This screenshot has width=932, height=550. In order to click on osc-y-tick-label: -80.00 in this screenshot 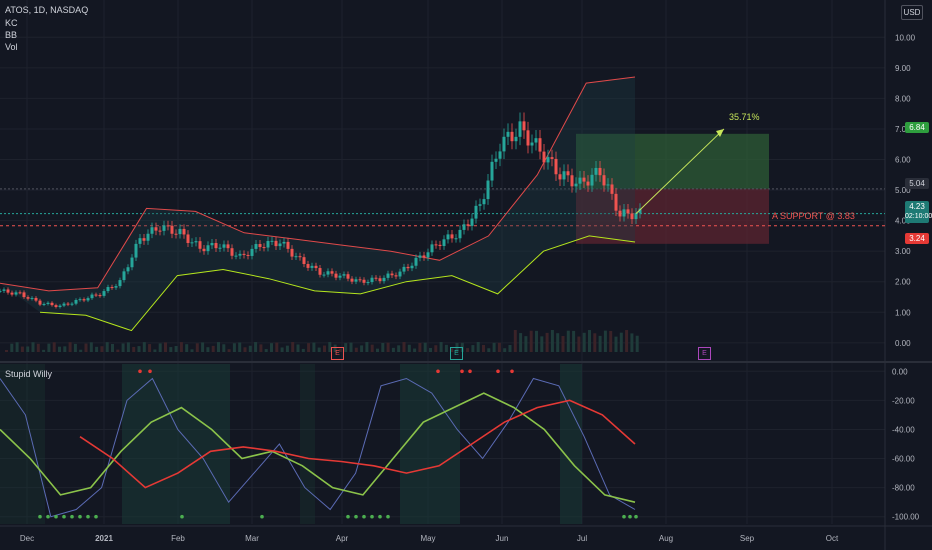, I will do `click(903, 488)`.